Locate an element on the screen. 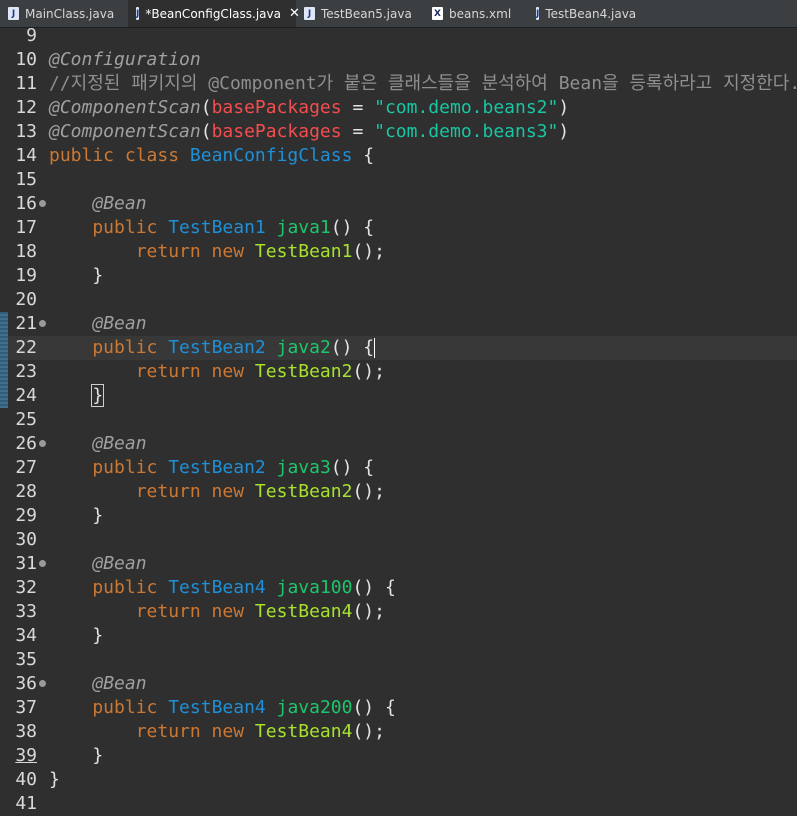 The height and width of the screenshot is (816, 797). tab-label: beans.xml is located at coordinates (480, 13).